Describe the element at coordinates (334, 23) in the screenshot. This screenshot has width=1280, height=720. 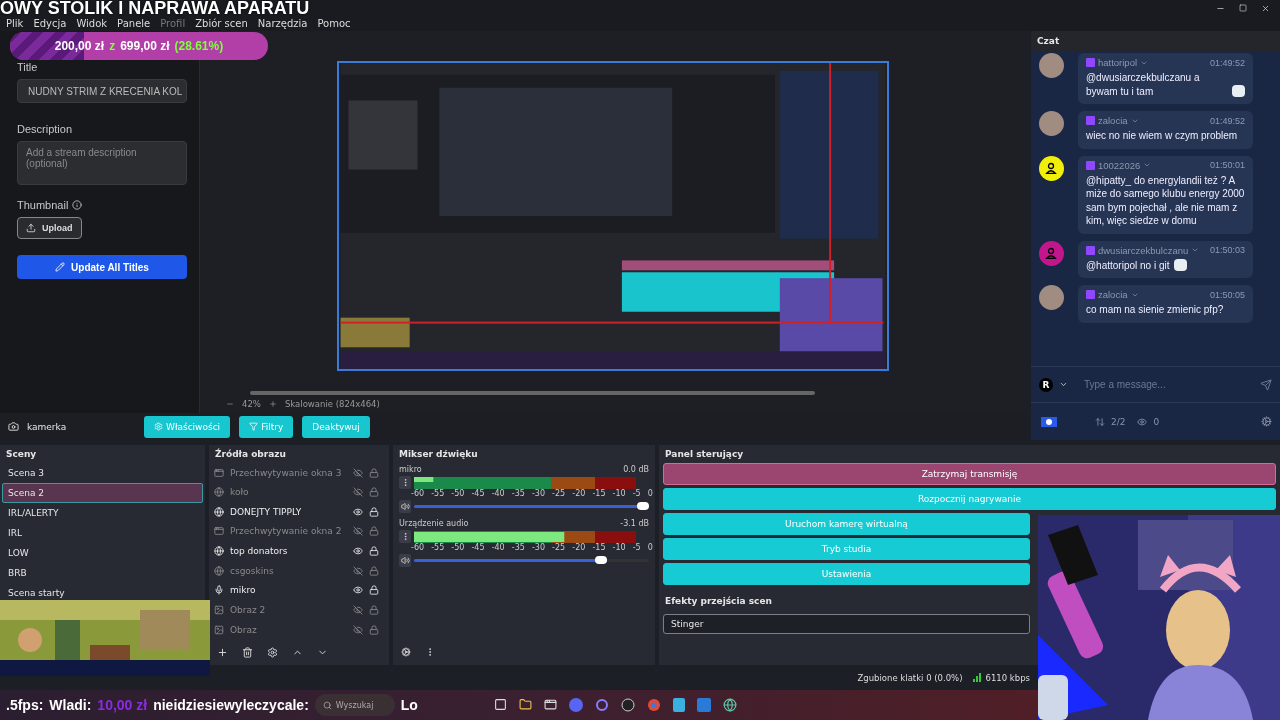
I see `menu-item: Pomoc` at that location.